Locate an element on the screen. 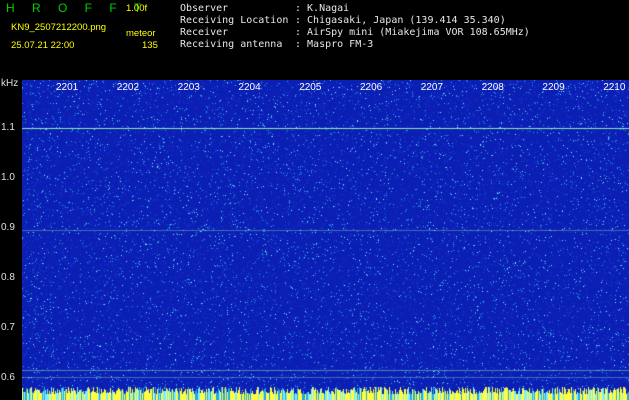 Image resolution: width=629 pixels, height=400 pixels. meteor-count: 135 is located at coordinates (150, 45).